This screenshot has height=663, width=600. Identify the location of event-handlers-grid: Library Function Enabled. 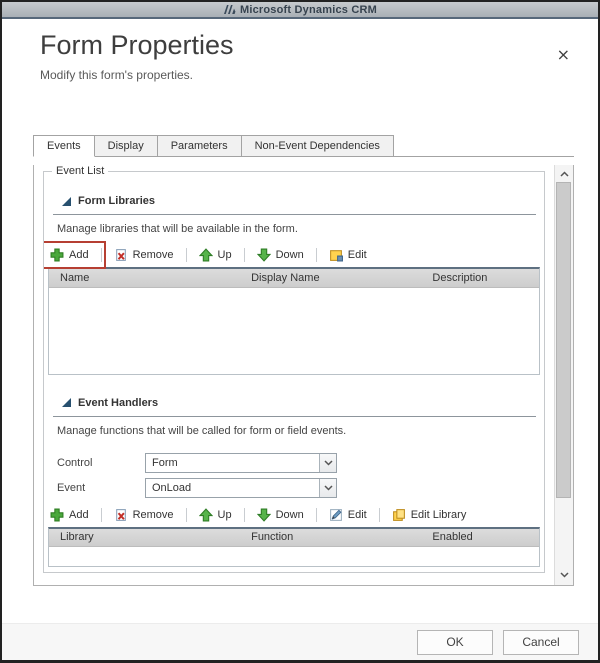
(294, 546).